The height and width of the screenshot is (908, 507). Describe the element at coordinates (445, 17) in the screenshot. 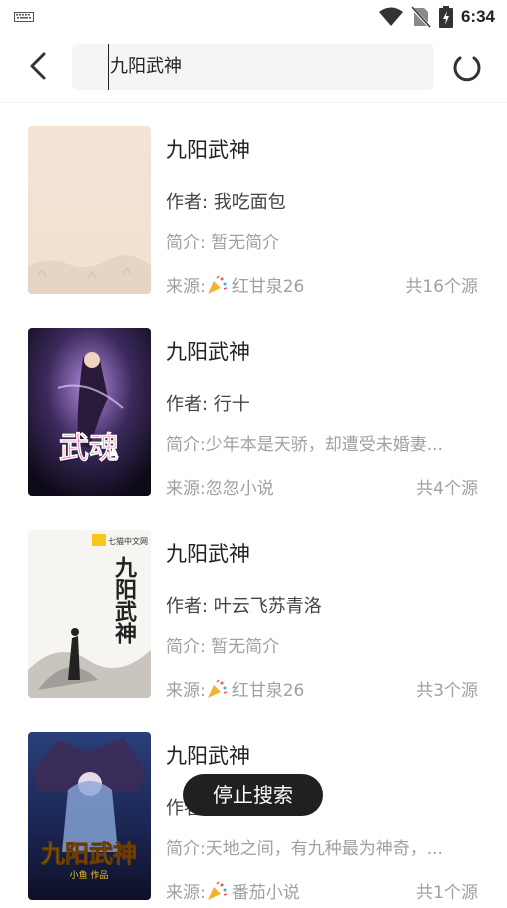

I see `battery-charging-icon` at that location.